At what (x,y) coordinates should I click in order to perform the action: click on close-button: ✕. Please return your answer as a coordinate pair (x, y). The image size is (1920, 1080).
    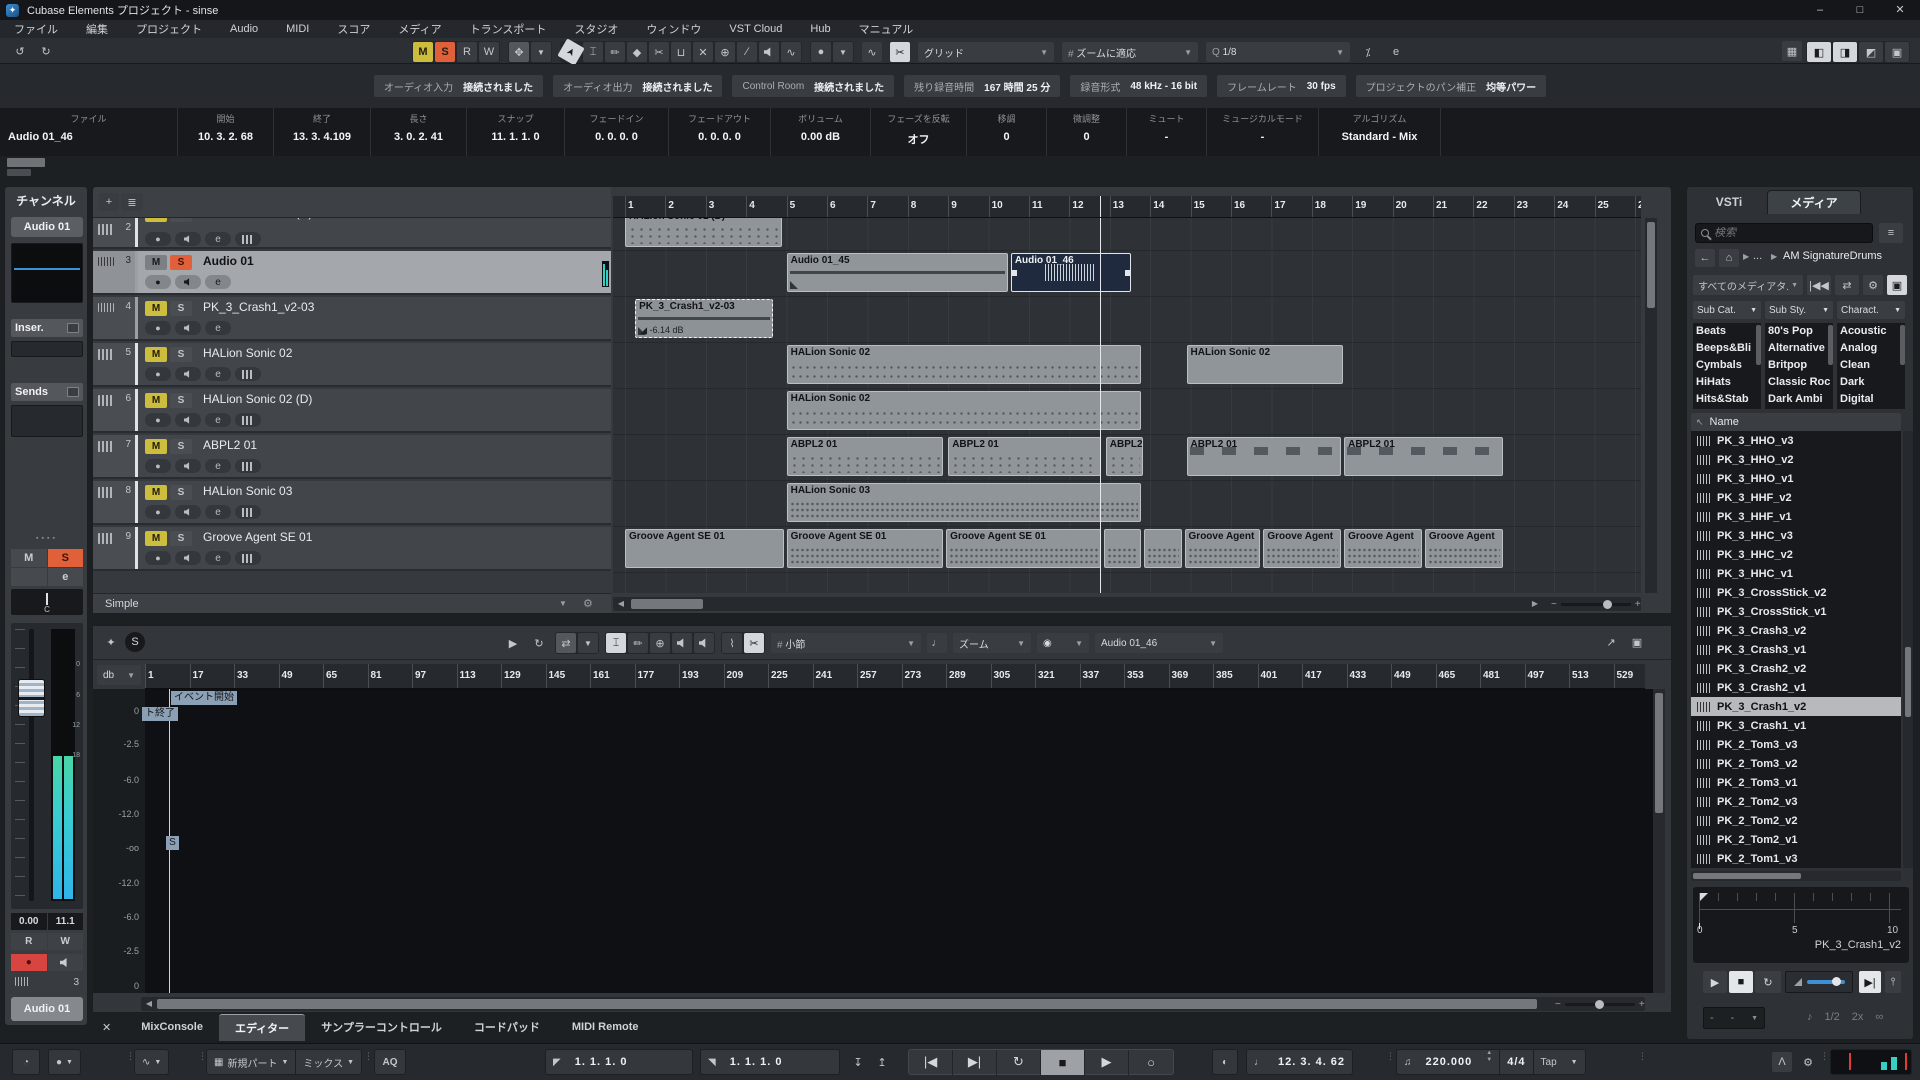
    Looking at the image, I should click on (1900, 10).